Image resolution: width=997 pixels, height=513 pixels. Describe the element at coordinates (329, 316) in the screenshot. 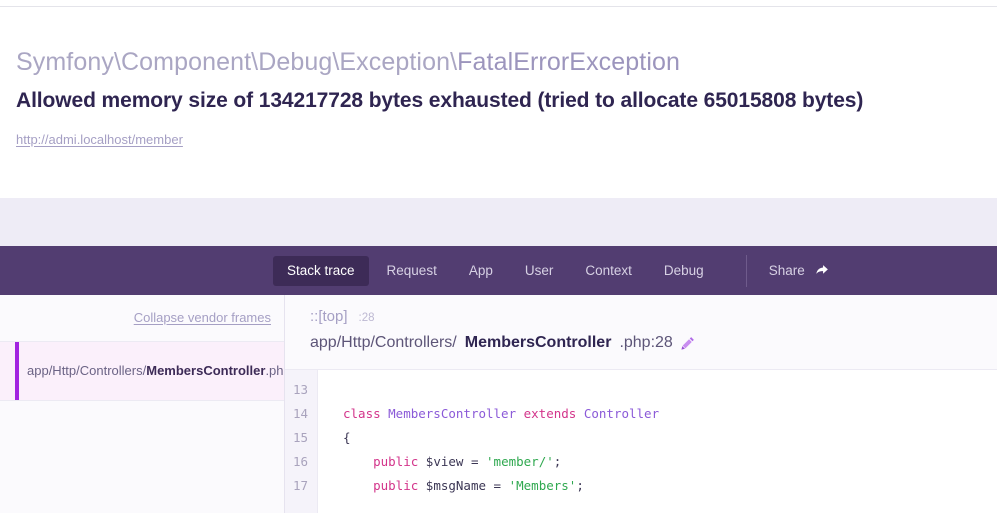

I see `frame-function-name: ::[top]` at that location.